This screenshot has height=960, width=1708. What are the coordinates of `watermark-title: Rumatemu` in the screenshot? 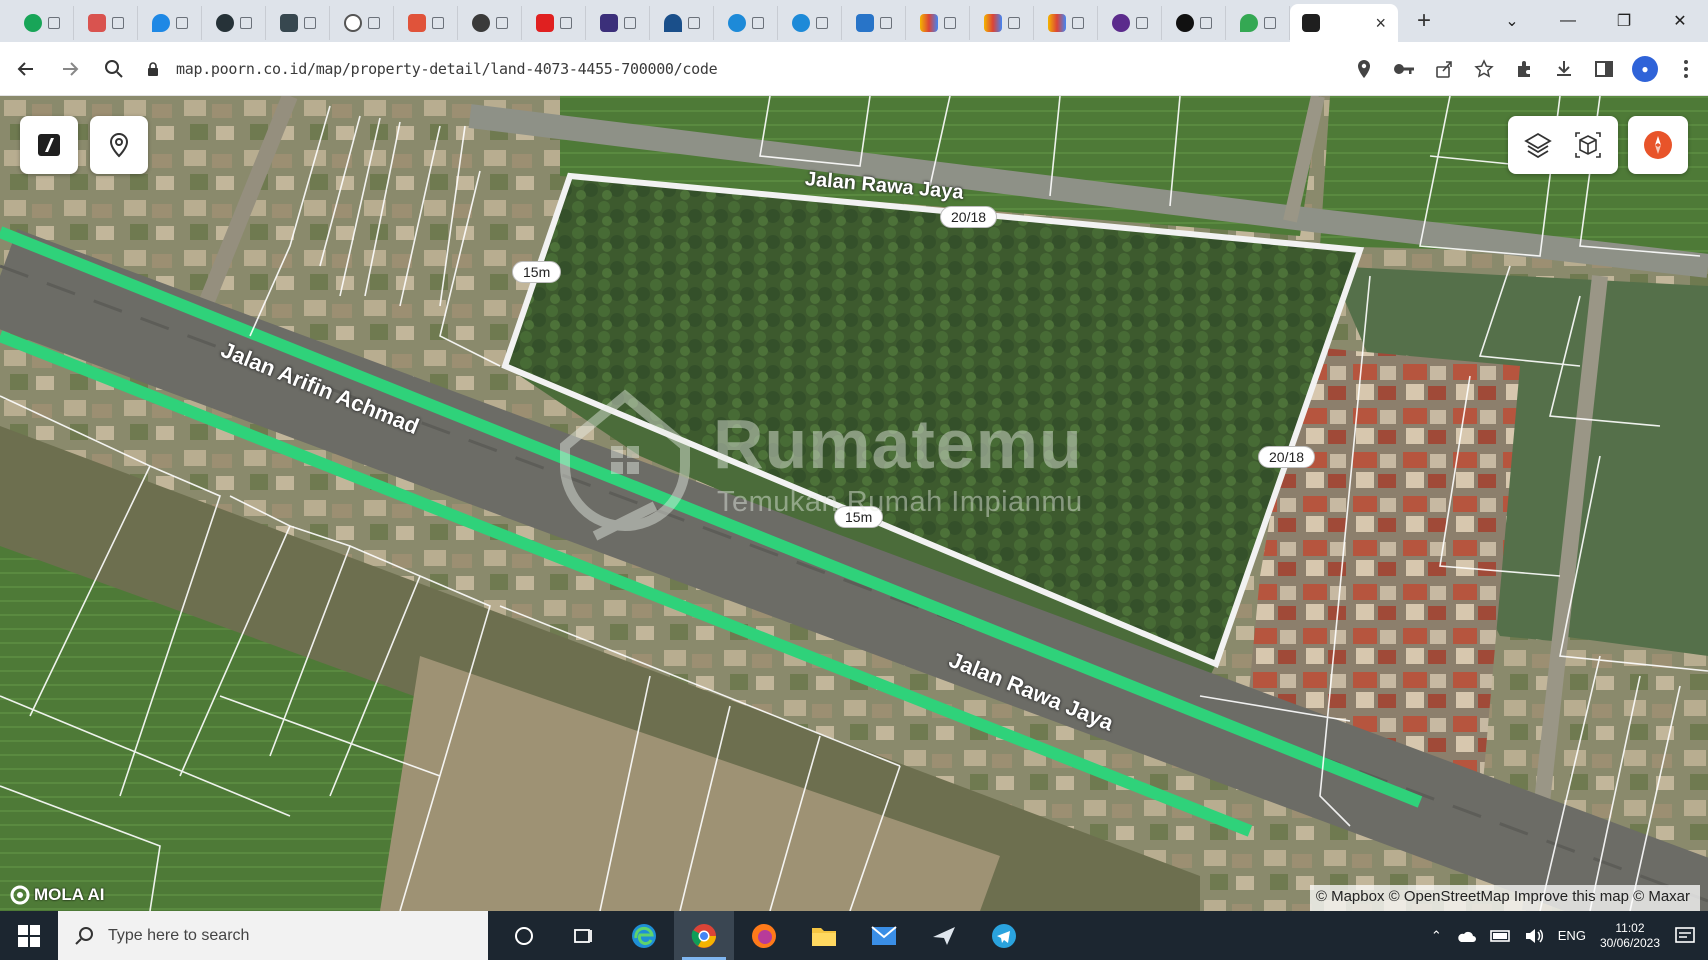 It's located at (898, 444).